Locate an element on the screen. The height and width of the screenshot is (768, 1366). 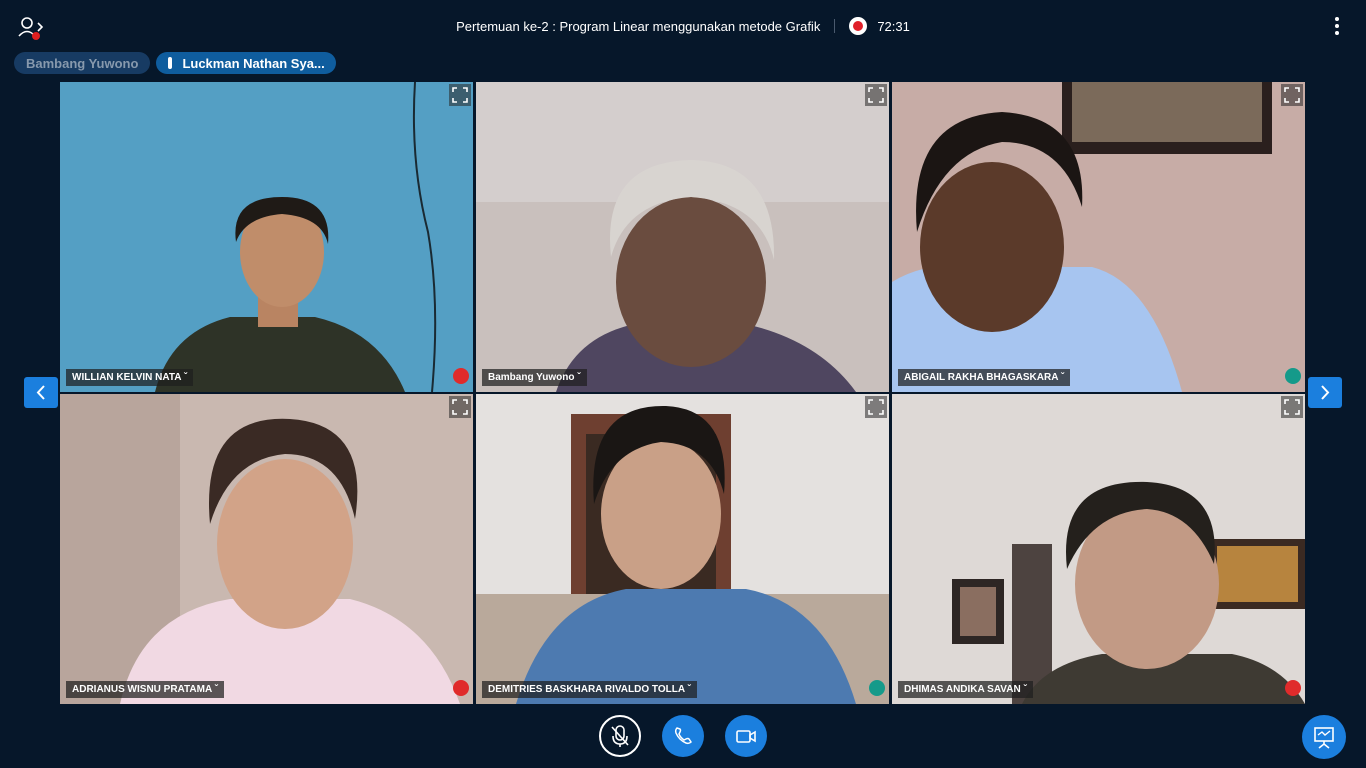
participant-name-button: Bambang Yuwono ˇ is located at coordinates (534, 377).